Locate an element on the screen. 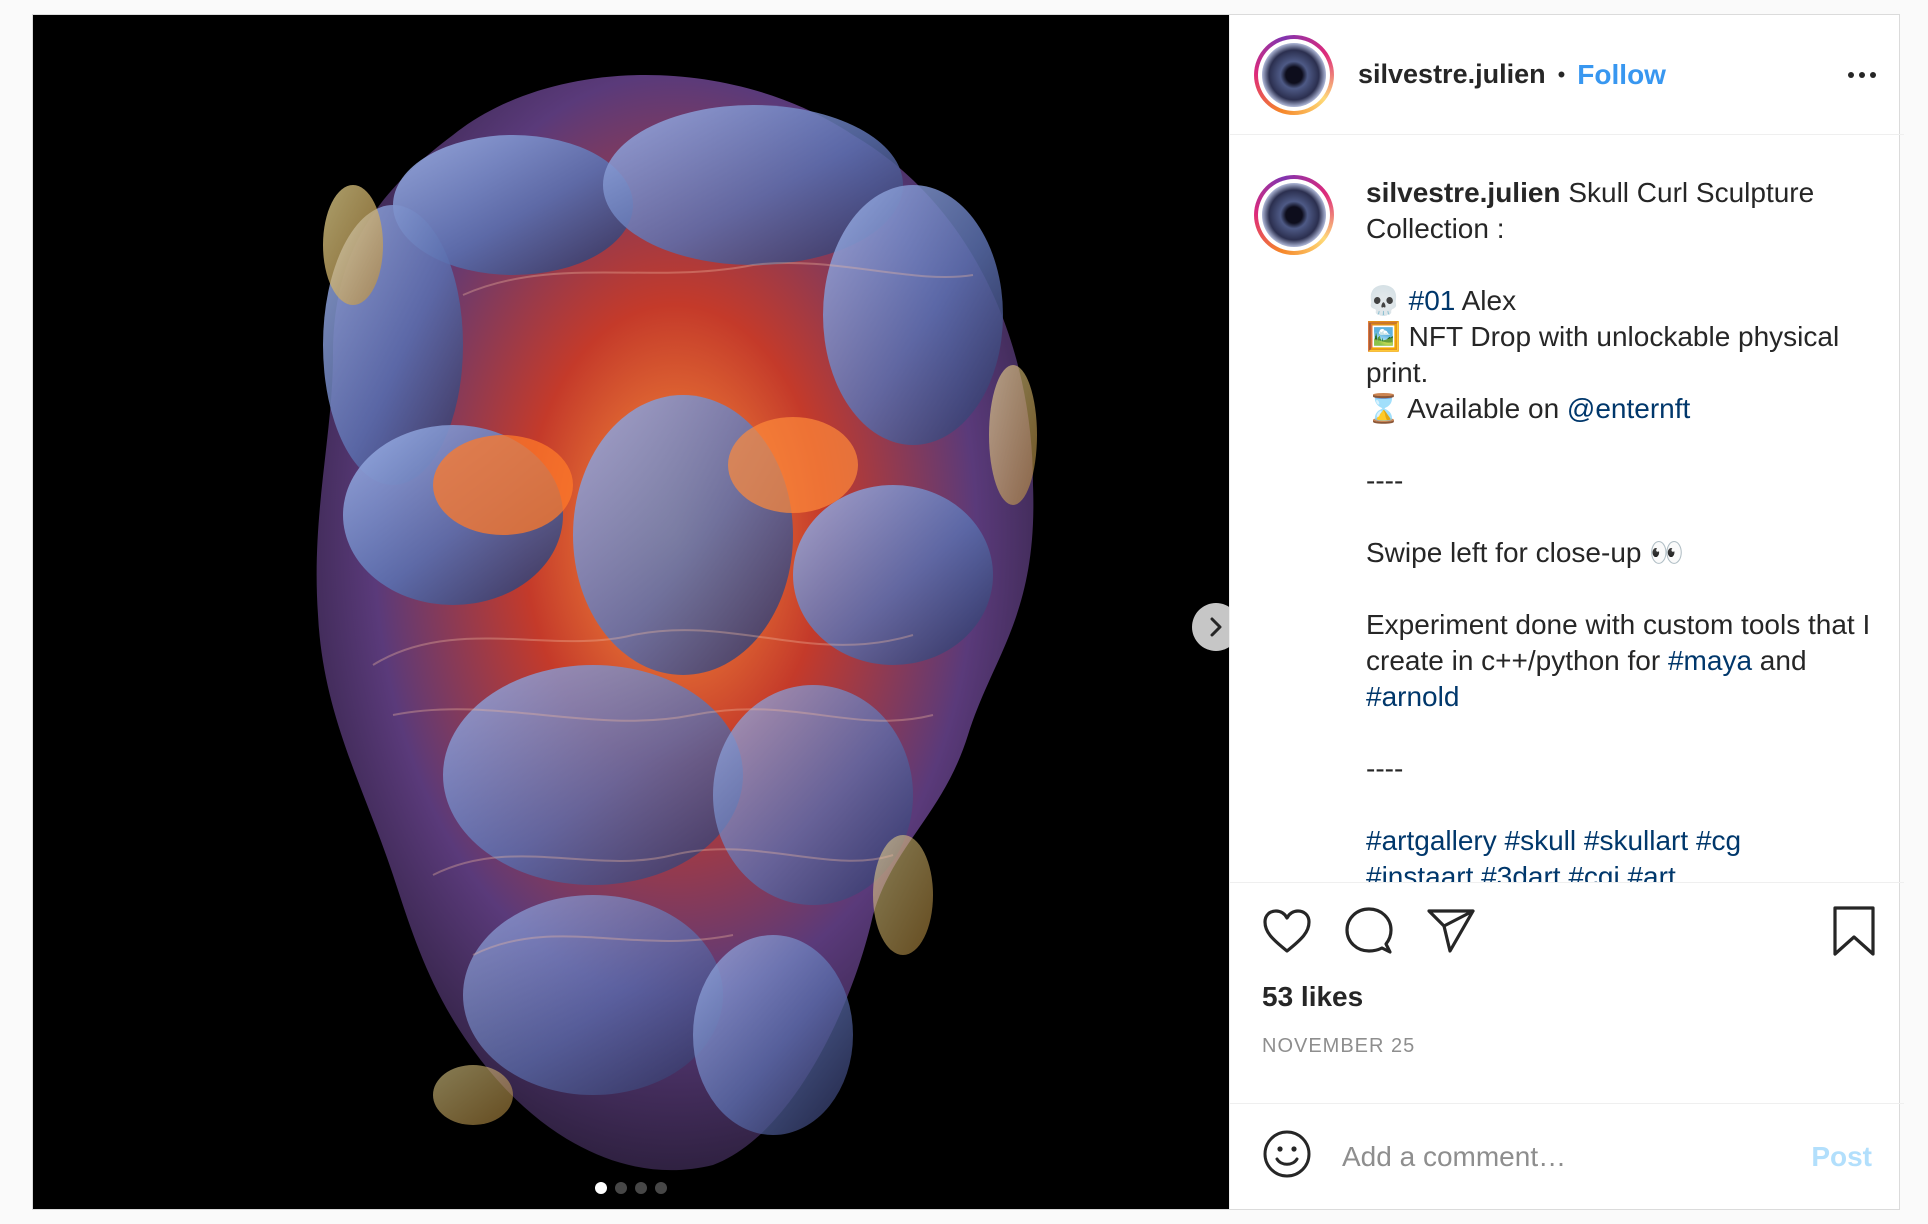 The image size is (1928, 1224). emoji-icon is located at coordinates (1287, 1154).